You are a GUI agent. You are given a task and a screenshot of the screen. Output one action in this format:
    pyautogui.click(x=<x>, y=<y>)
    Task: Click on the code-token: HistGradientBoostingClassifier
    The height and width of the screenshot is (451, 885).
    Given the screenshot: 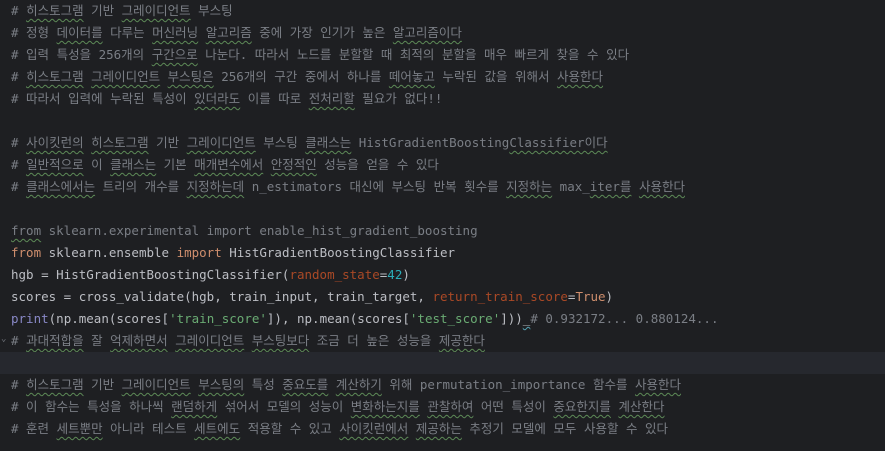 What is the action you would take?
    pyautogui.click(x=338, y=252)
    